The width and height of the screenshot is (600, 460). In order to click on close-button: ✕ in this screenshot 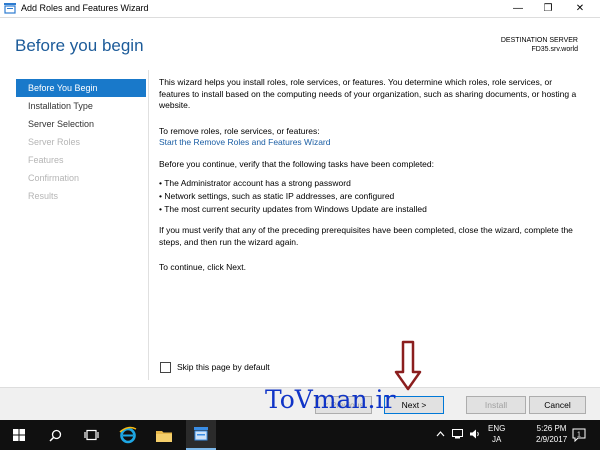, I will do `click(580, 8)`.